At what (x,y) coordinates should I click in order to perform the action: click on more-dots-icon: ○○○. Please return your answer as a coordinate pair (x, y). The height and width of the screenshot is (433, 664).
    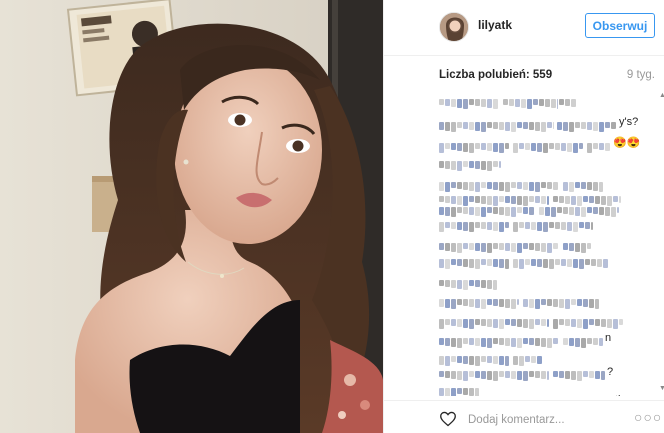
    Looking at the image, I should click on (648, 417).